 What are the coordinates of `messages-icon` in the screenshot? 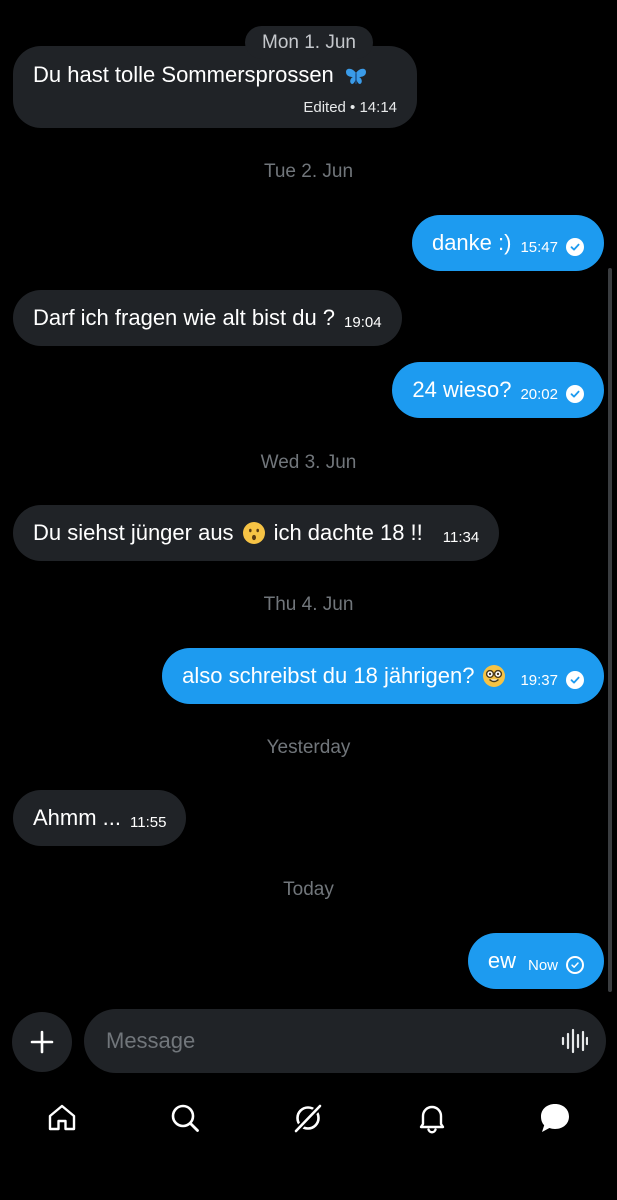 It's located at (555, 1118).